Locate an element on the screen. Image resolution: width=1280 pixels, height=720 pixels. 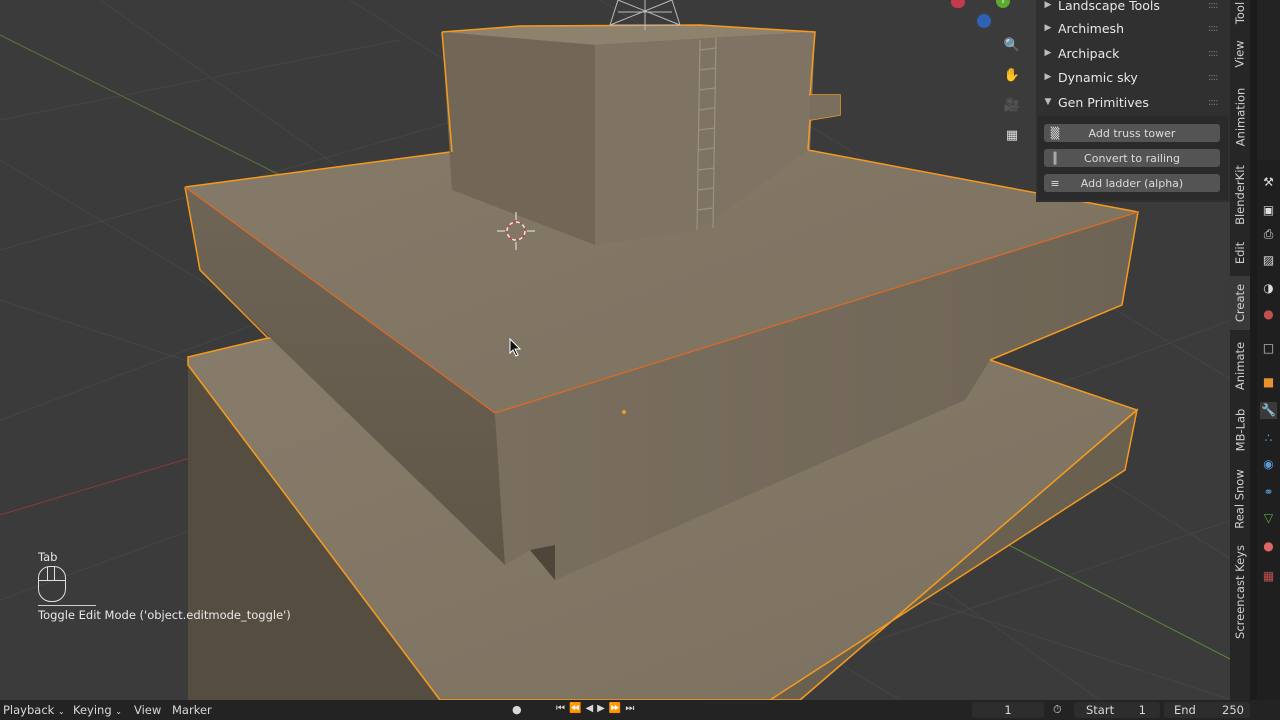
texture-icon: ▦ is located at coordinates (1268, 576).